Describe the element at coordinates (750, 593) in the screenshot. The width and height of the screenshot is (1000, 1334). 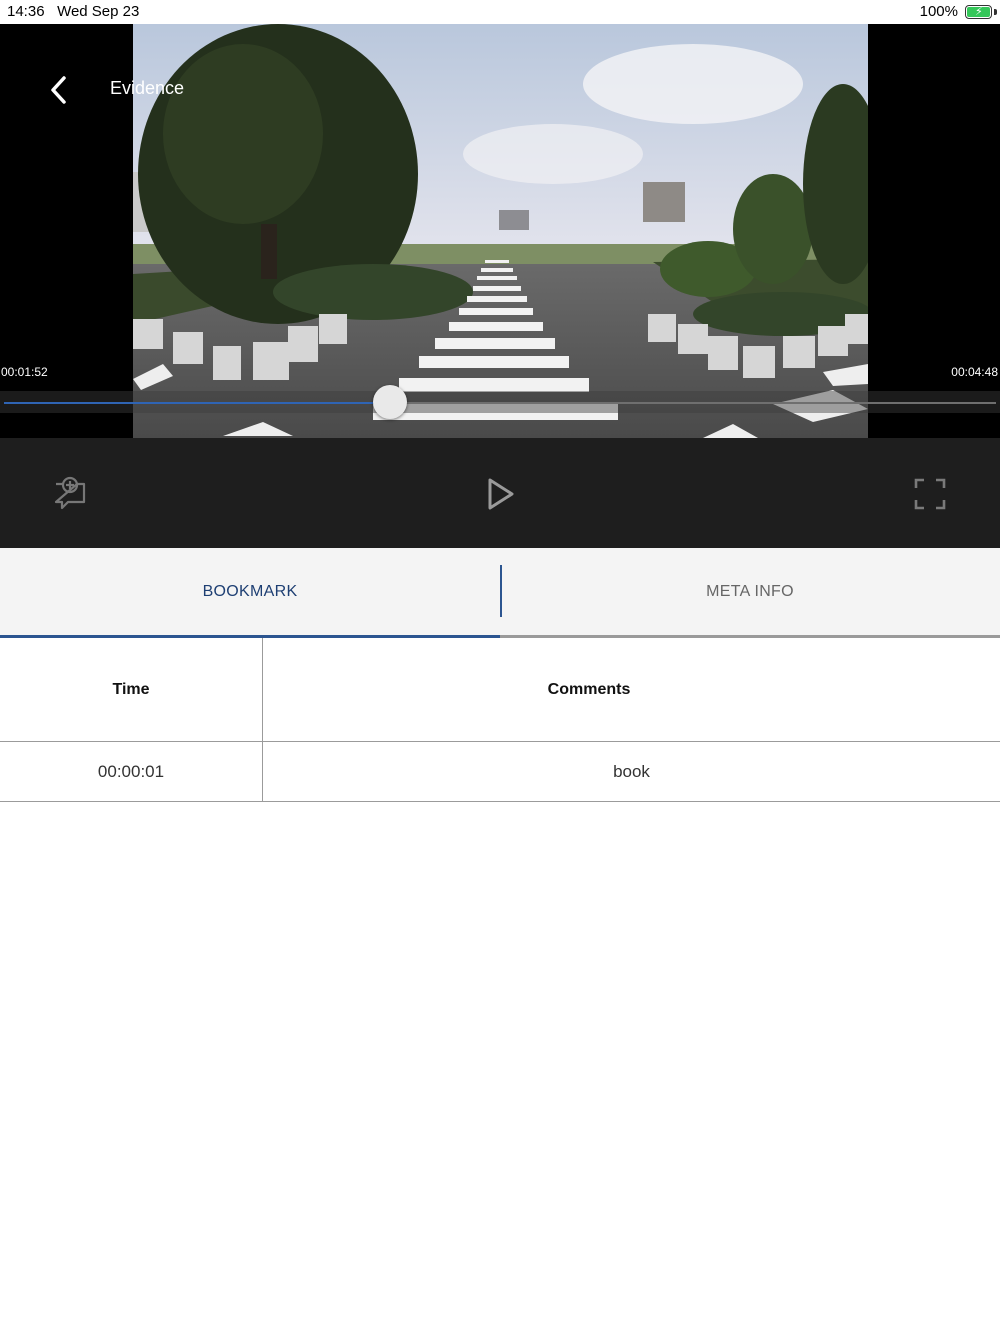
I see `tab-meta-info: META INFO` at that location.